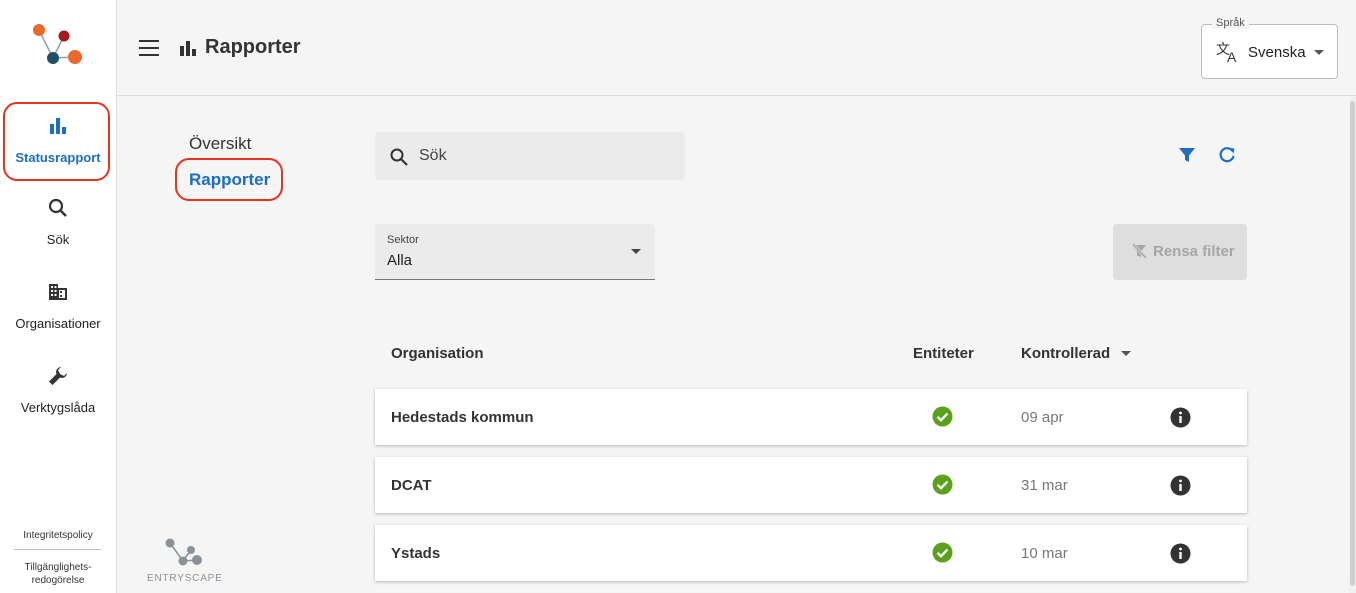 The width and height of the screenshot is (1356, 593). What do you see at coordinates (515, 252) in the screenshot?
I see `sector-select: Sektor Alla` at bounding box center [515, 252].